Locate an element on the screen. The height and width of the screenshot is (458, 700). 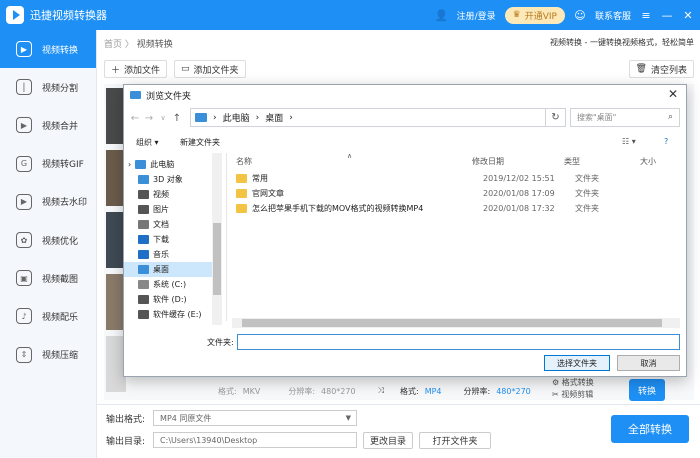
organize-button: 组织 ▾ is located at coordinates (147, 142).